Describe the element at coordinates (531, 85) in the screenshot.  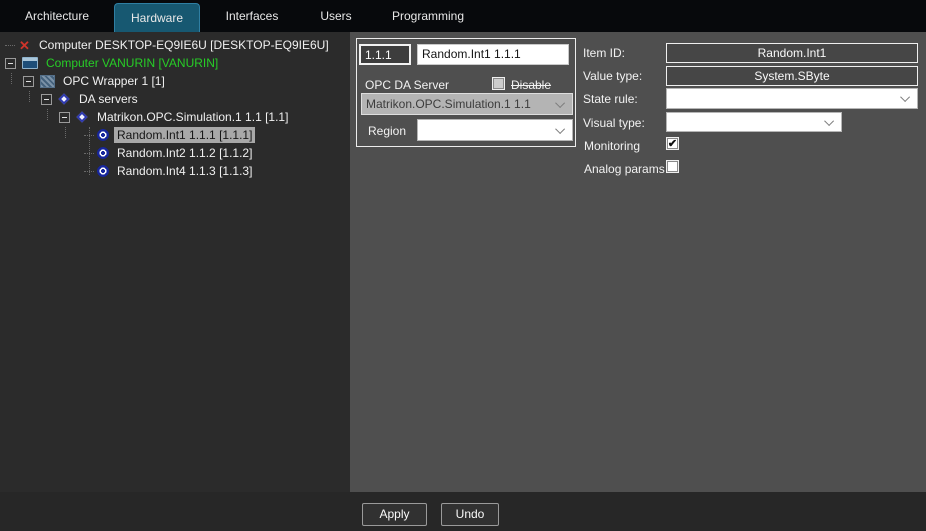
I see `disable-label: Disable` at that location.